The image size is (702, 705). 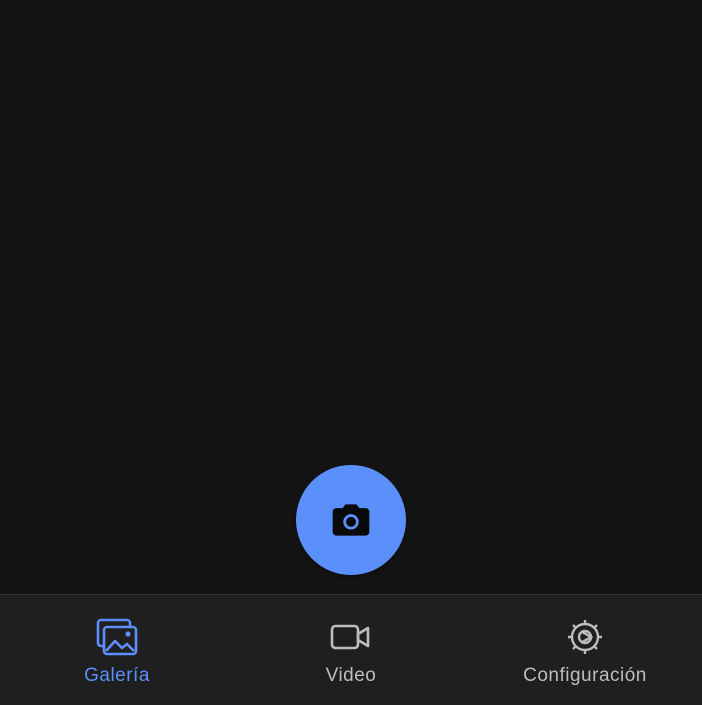 What do you see at coordinates (117, 637) in the screenshot?
I see `gallery-icon` at bounding box center [117, 637].